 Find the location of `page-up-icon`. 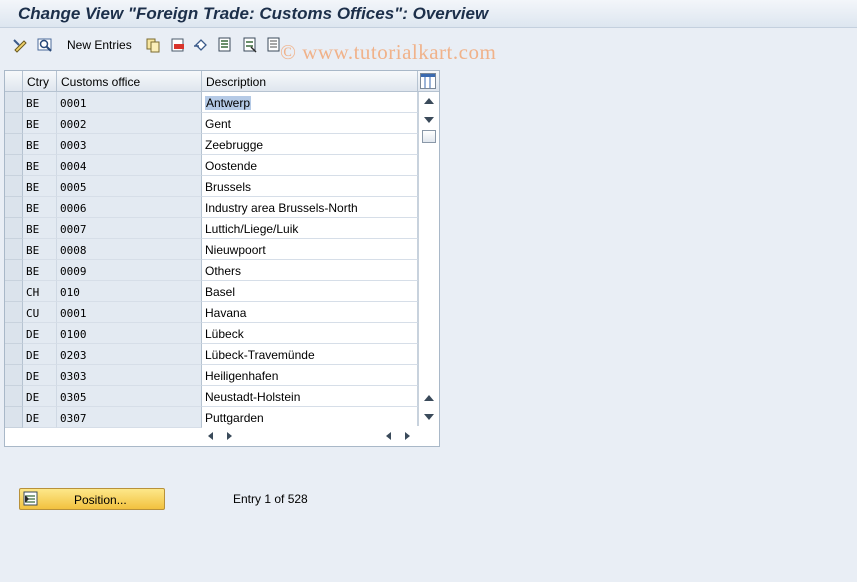

page-up-icon is located at coordinates (429, 398).